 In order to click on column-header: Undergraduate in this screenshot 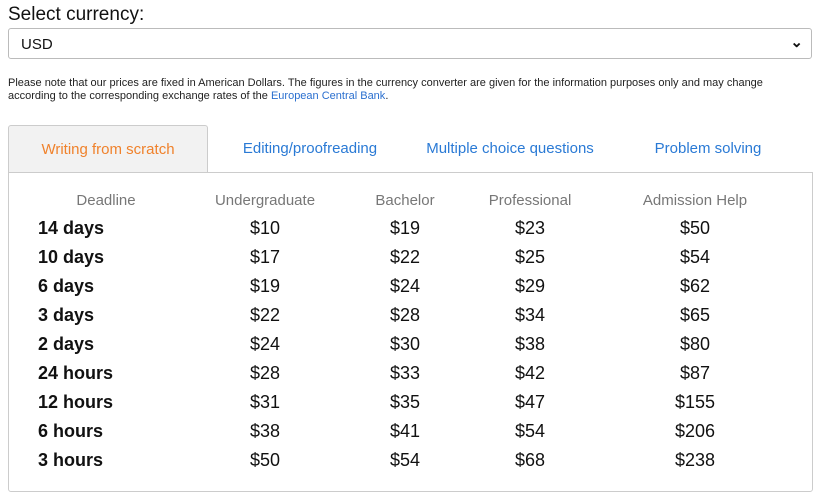, I will do `click(265, 200)`.